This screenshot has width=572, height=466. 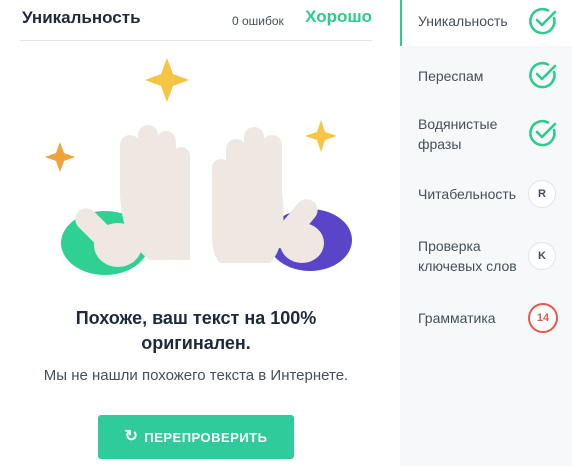 What do you see at coordinates (206, 437) in the screenshot?
I see `recheck-button-label: ПЕРЕПРОВЕРИТЬ` at bounding box center [206, 437].